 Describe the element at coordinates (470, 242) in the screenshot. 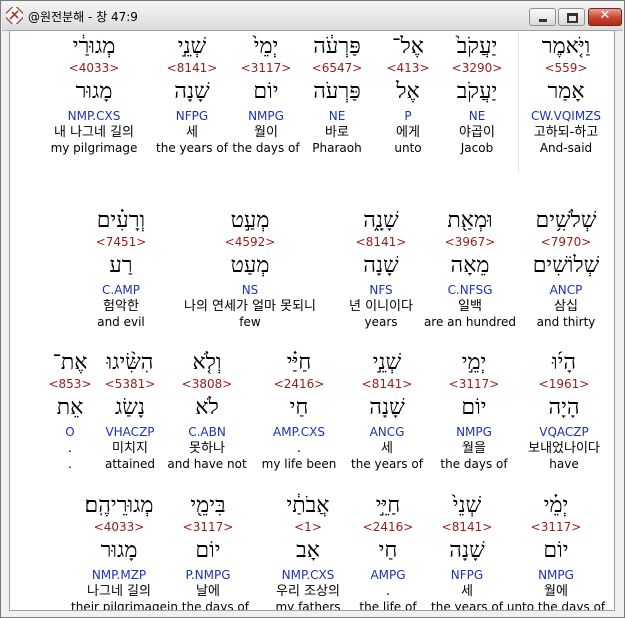

I see `strong-number: <3967>` at that location.